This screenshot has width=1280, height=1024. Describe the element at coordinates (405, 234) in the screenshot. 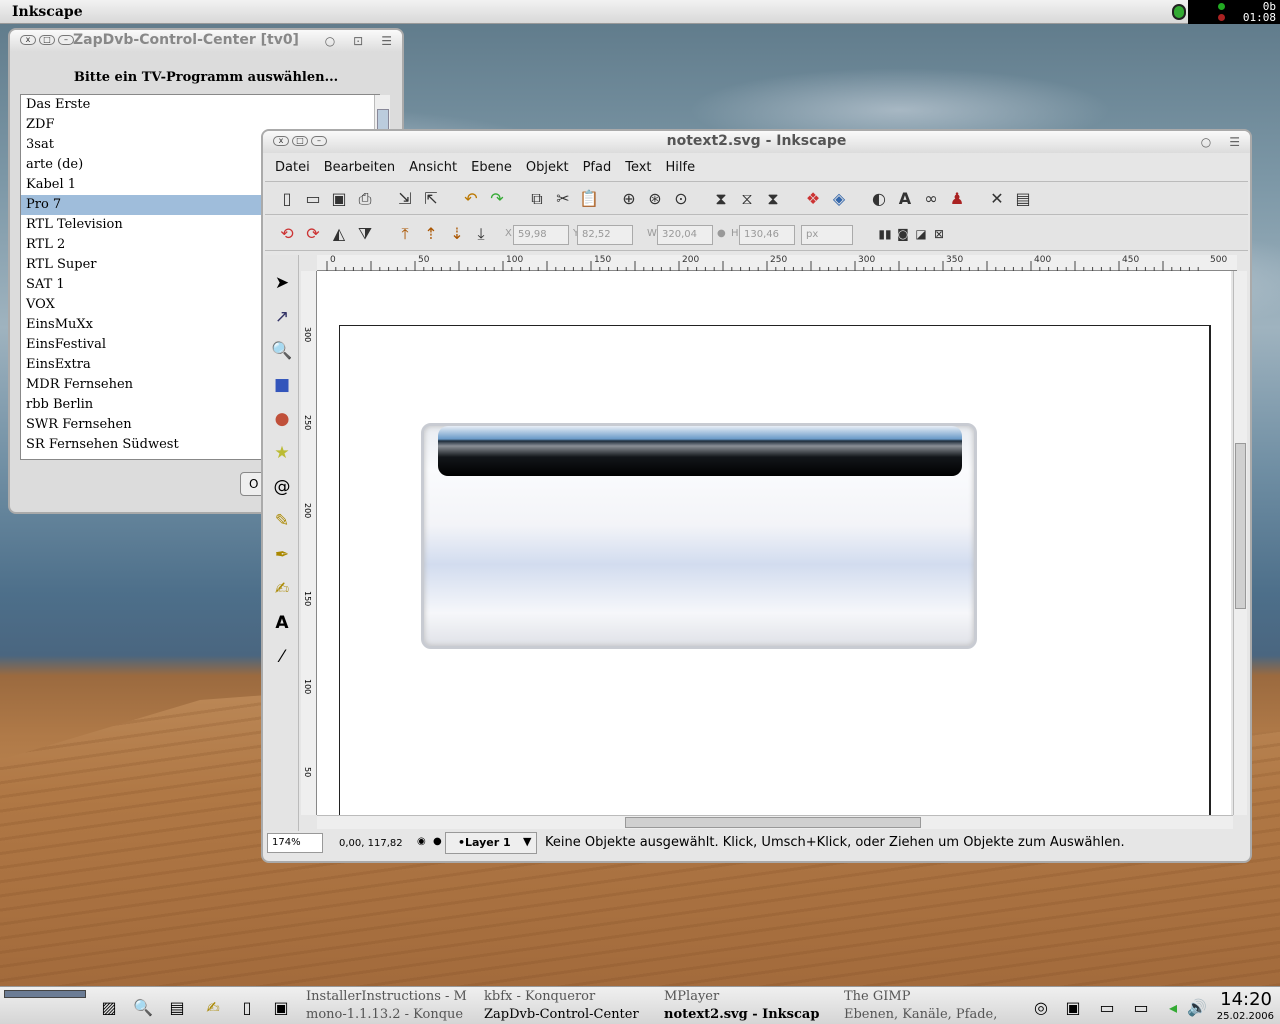

I see `raise-top-icon: ⤒` at that location.